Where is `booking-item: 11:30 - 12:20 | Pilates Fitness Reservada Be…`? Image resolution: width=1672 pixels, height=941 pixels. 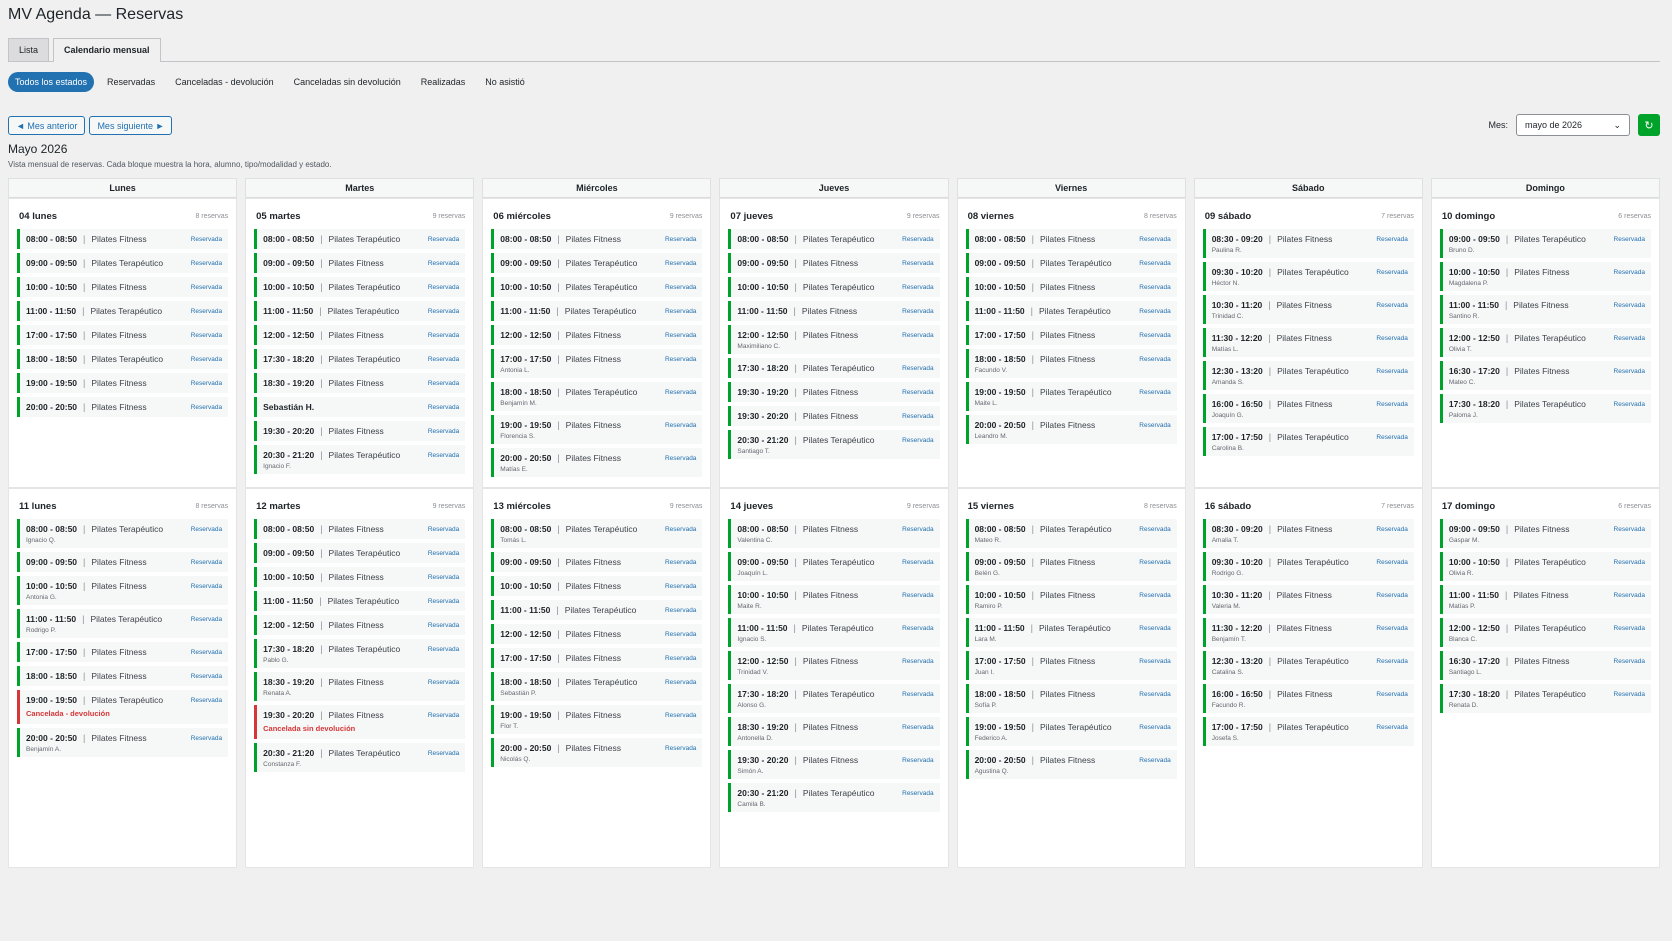 booking-item: 11:30 - 12:20 | Pilates Fitness Reservada Be… is located at coordinates (1308, 632).